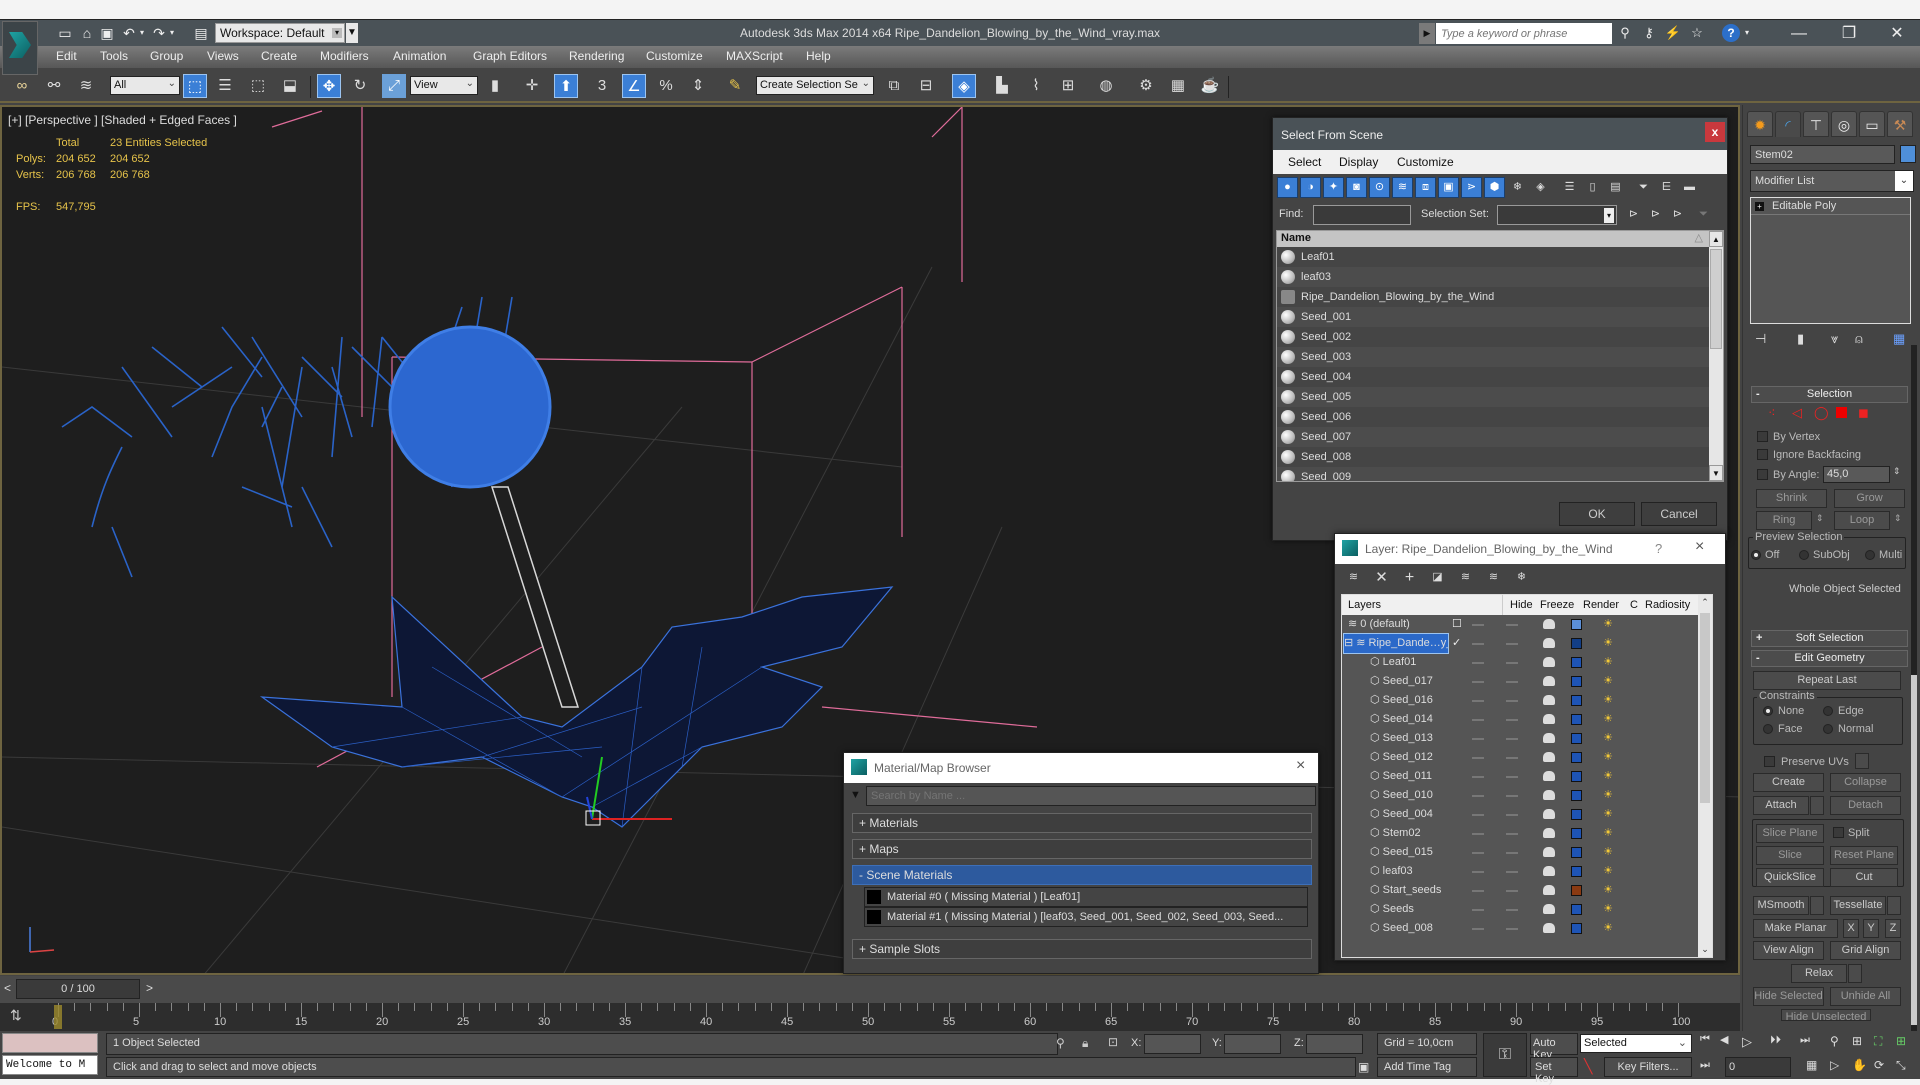 Image resolution: width=1920 pixels, height=1085 pixels. What do you see at coordinates (1851, 928) in the screenshot?
I see `make-planar-x-button: X` at bounding box center [1851, 928].